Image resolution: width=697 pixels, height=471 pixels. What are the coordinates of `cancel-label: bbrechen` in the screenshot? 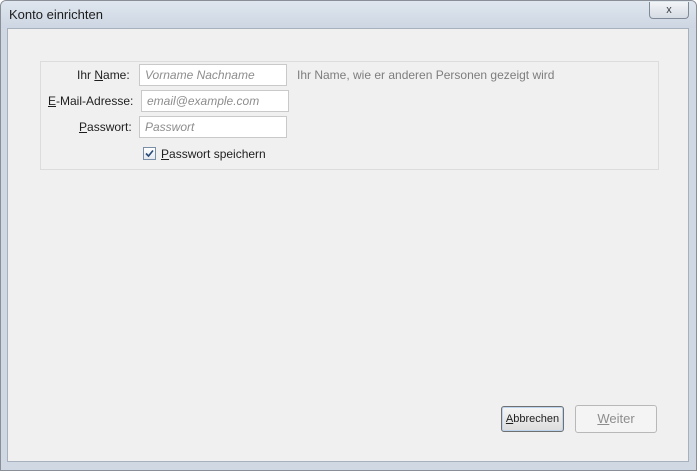 It's located at (536, 419).